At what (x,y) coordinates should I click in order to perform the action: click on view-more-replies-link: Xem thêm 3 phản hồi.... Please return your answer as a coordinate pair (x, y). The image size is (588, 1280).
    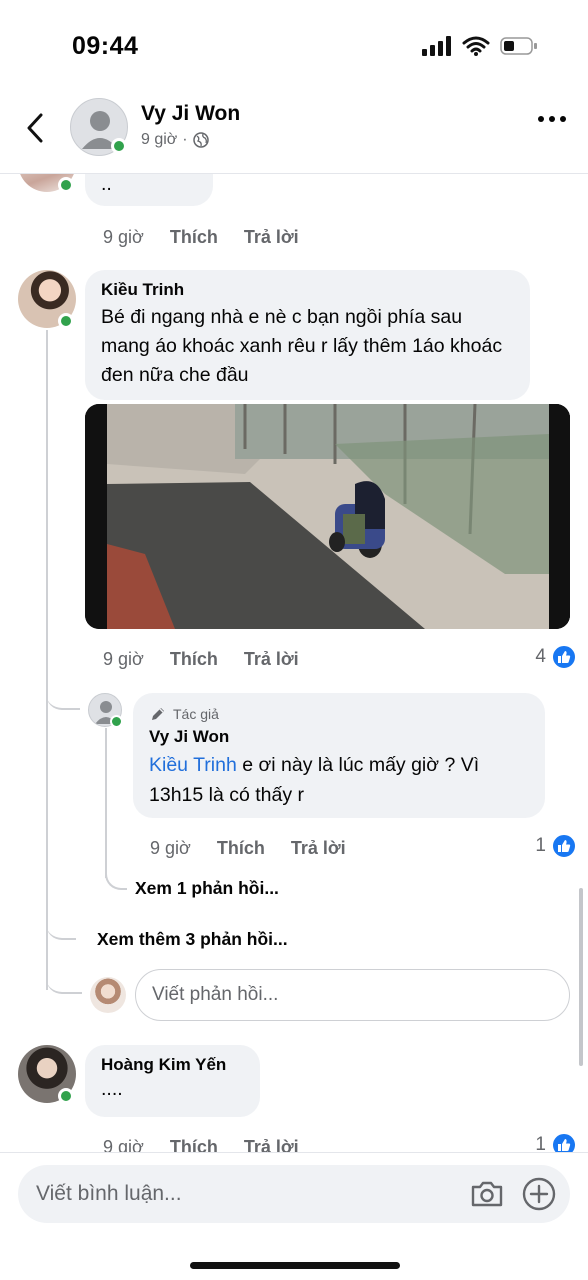
    Looking at the image, I should click on (192, 939).